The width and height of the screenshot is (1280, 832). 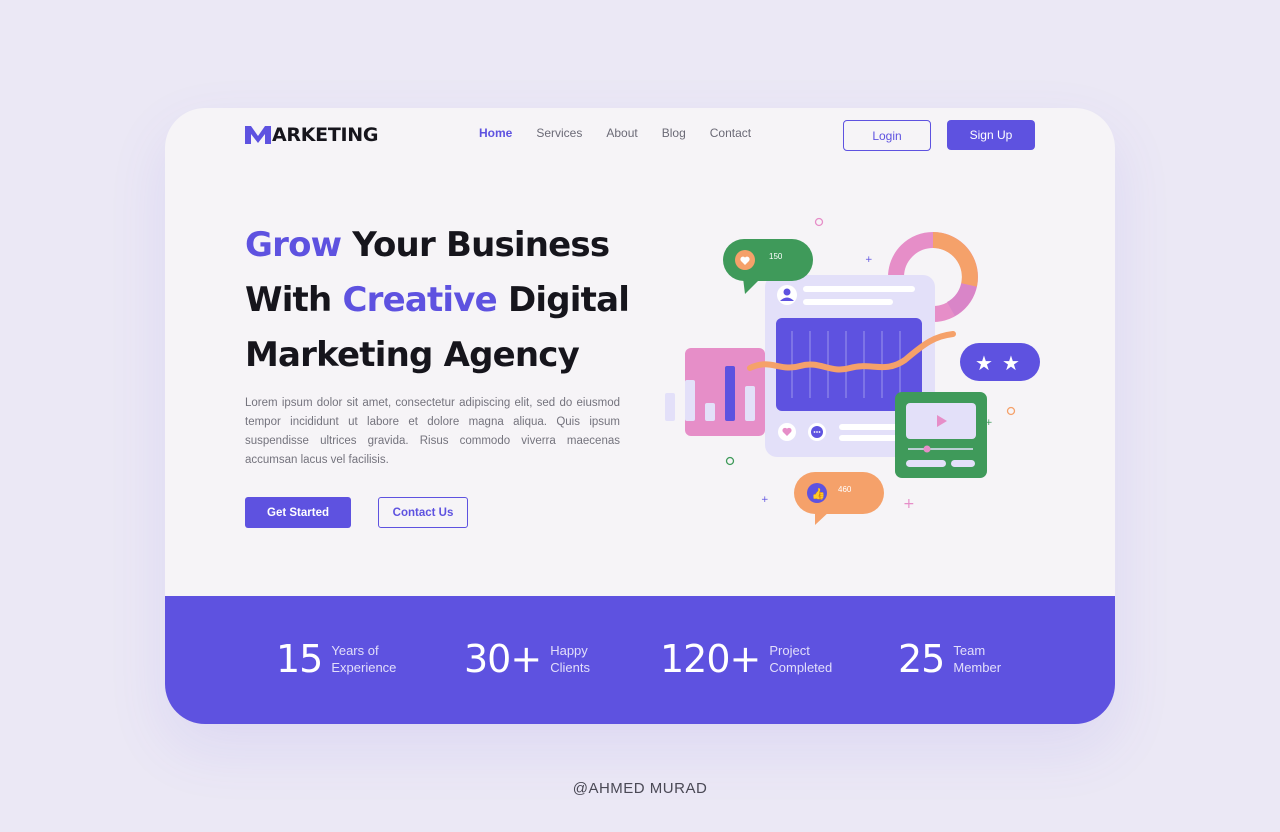 I want to click on hero-illustration: + + + + +, so click(x=852, y=371).